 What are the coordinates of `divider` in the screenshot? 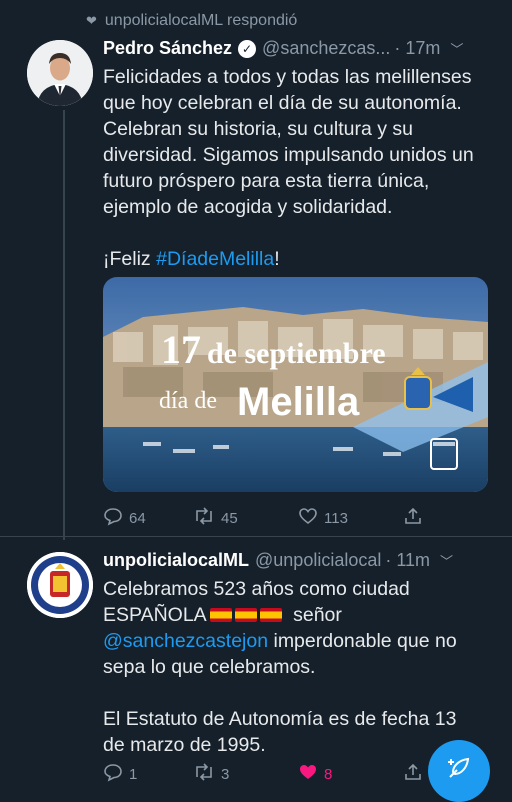 It's located at (256, 536).